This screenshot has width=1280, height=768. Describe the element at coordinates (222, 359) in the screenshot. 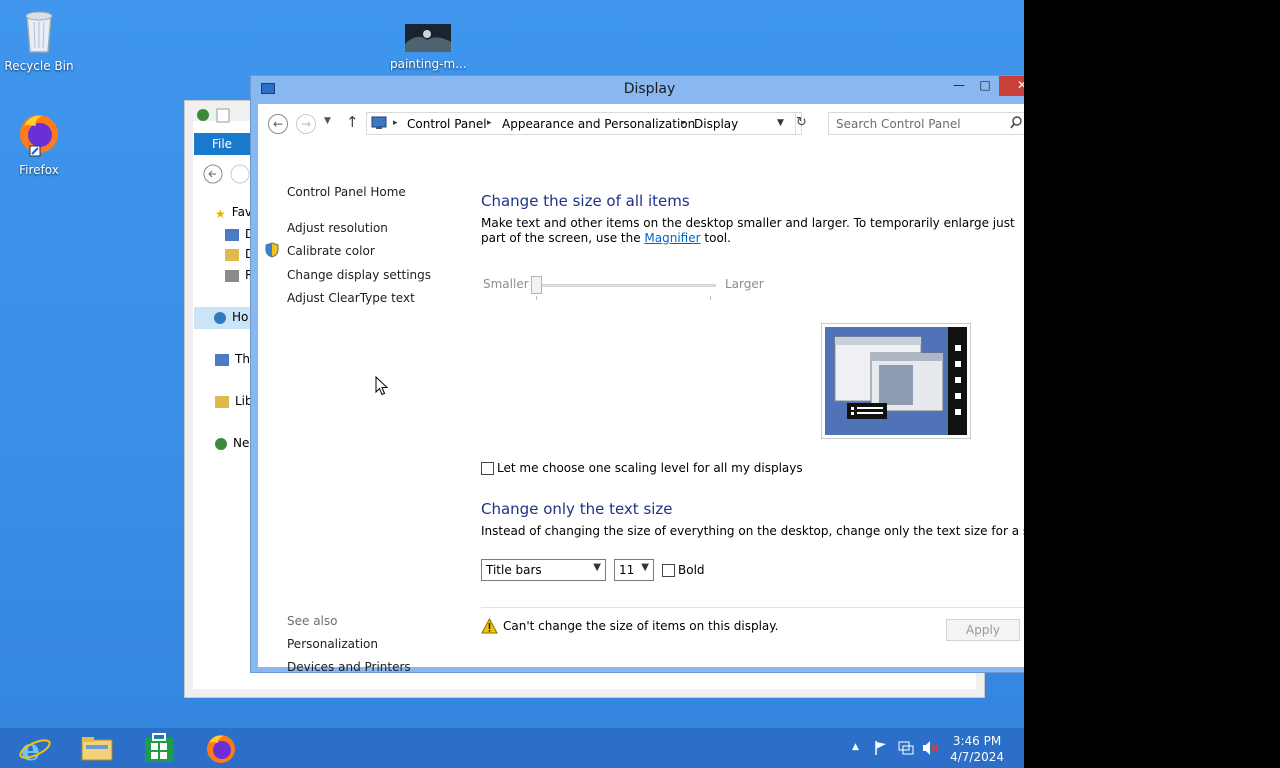

I see `computer-icon` at that location.